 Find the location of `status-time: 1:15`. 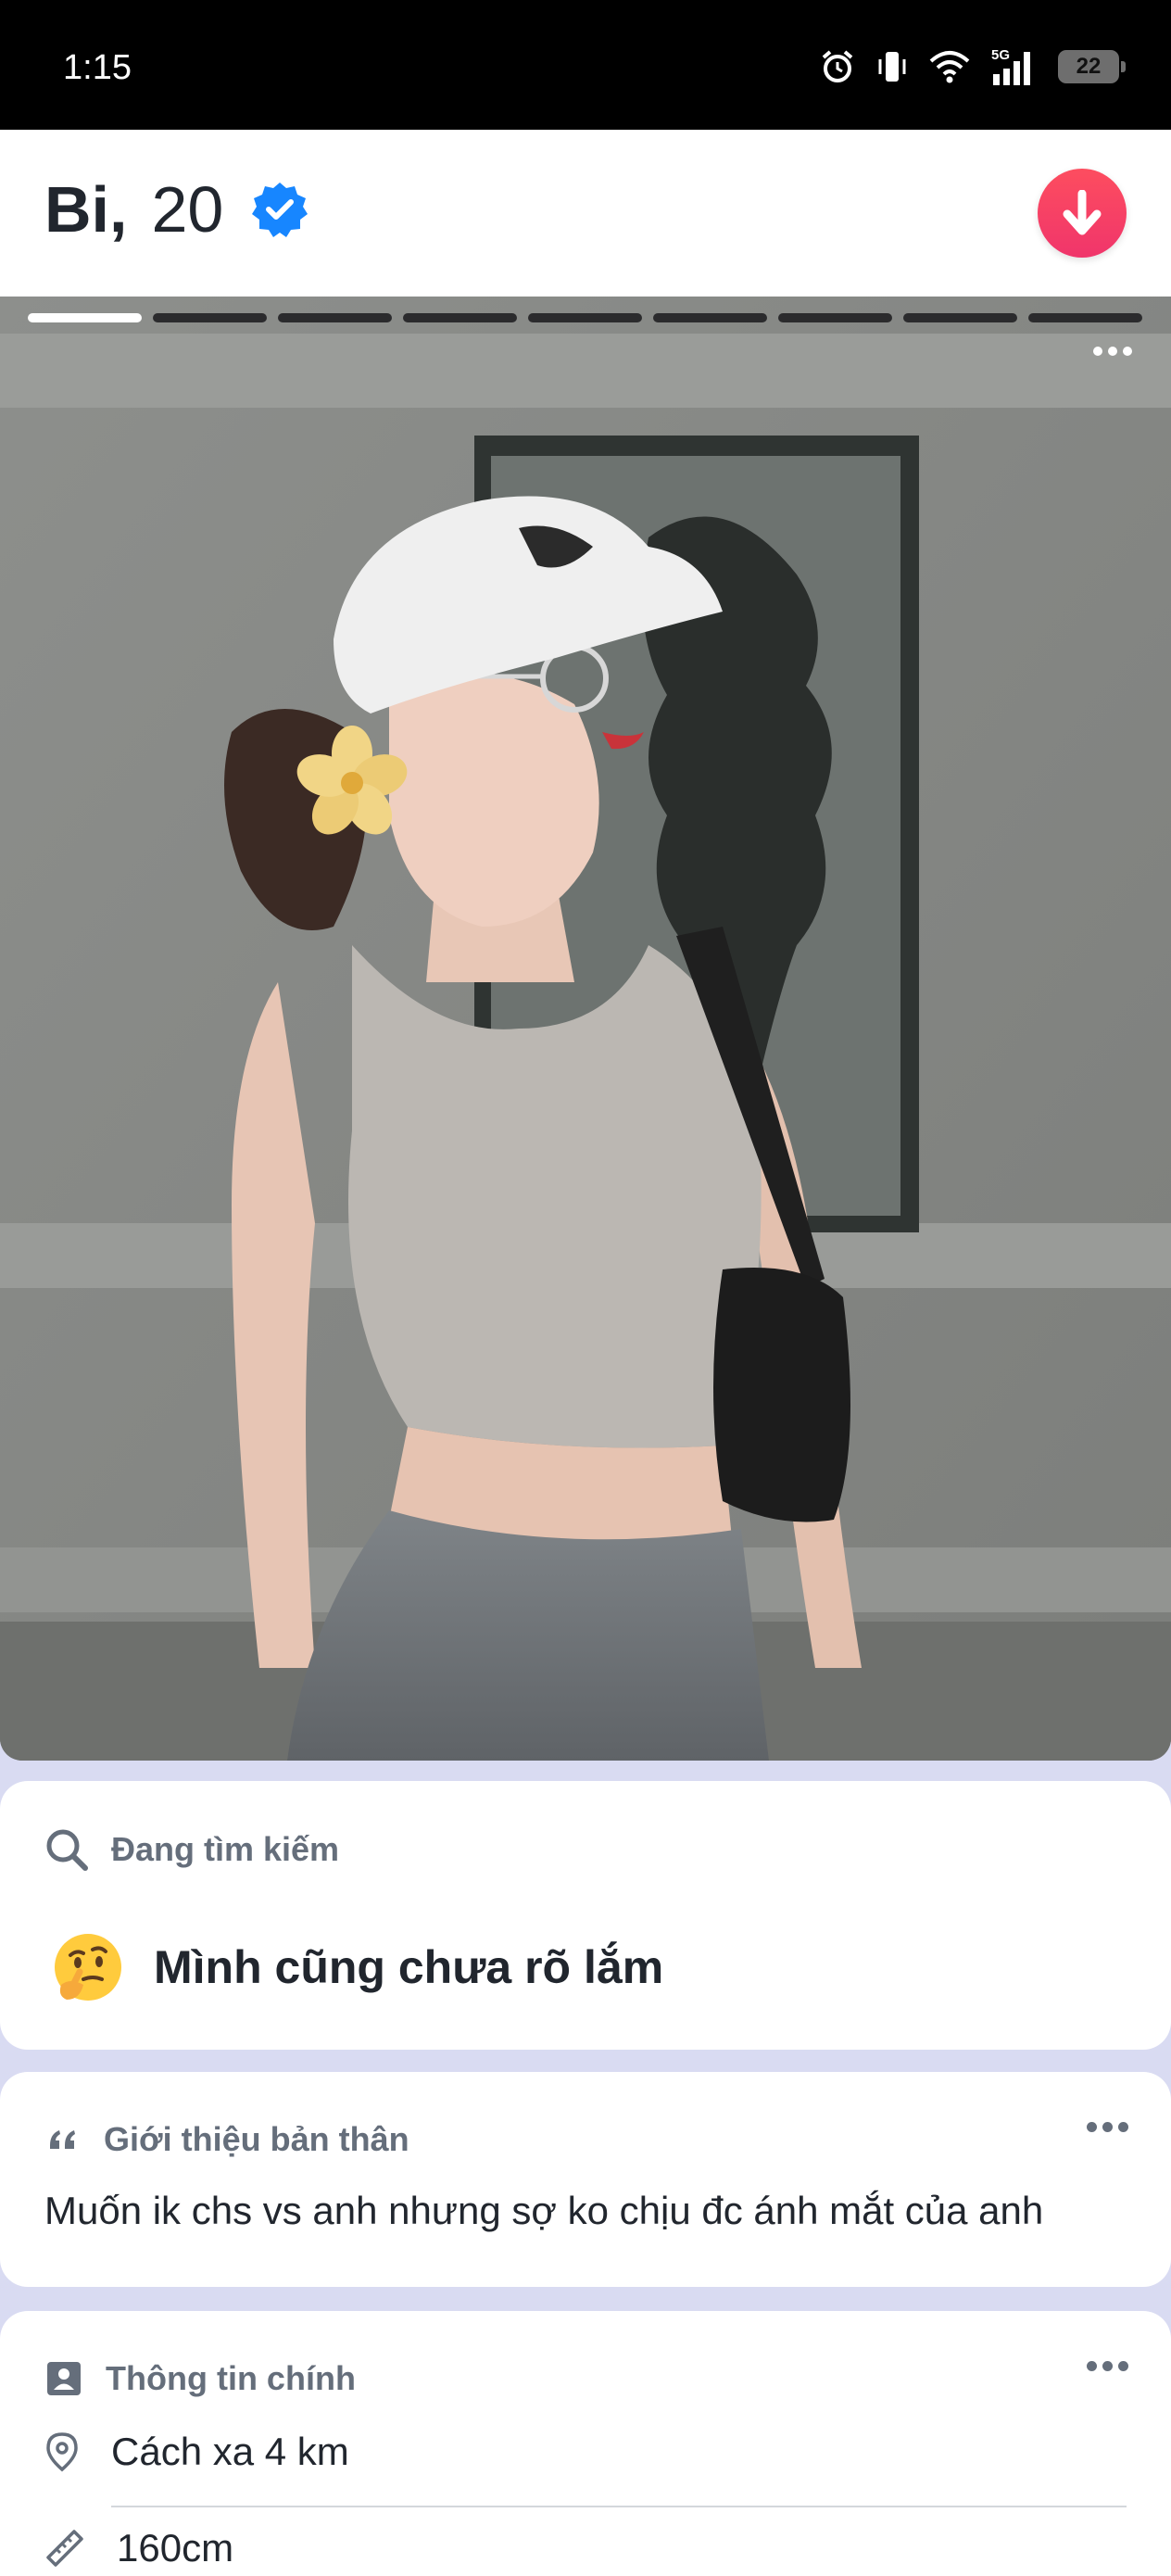

status-time: 1:15 is located at coordinates (97, 68).